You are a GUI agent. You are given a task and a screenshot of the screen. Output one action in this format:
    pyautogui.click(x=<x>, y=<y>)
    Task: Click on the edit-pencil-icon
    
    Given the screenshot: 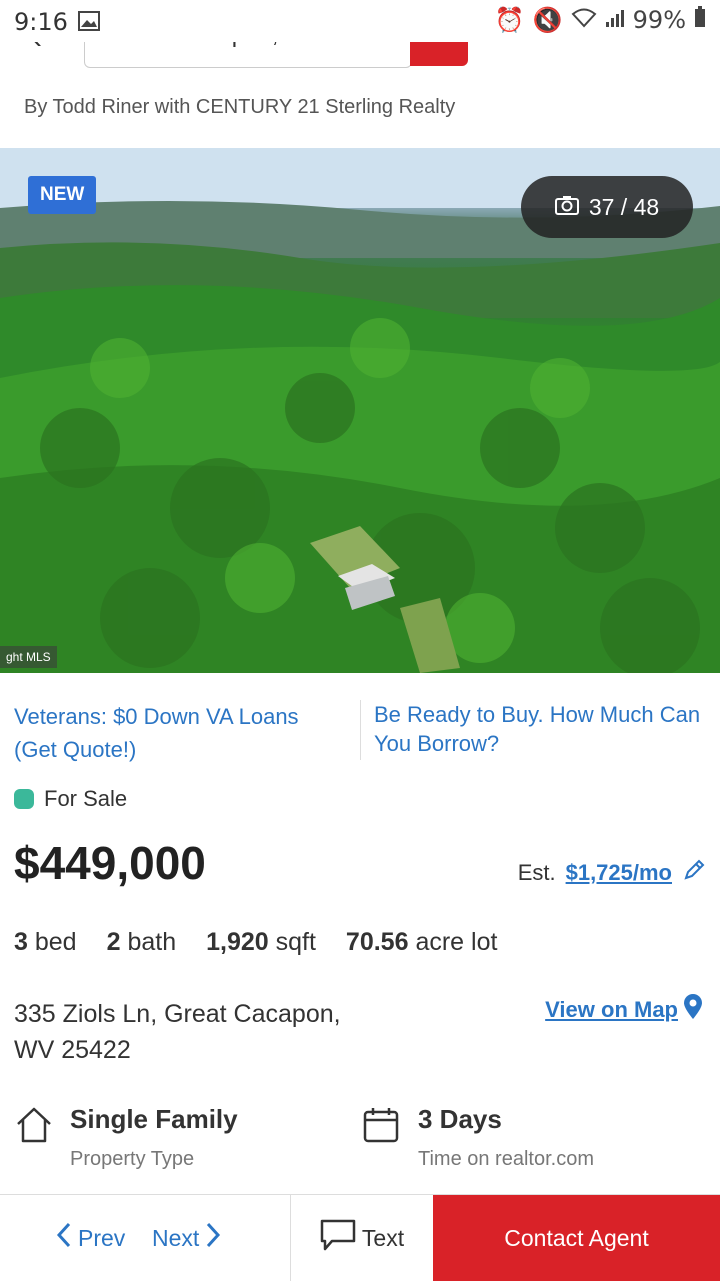 What is the action you would take?
    pyautogui.click(x=694, y=873)
    